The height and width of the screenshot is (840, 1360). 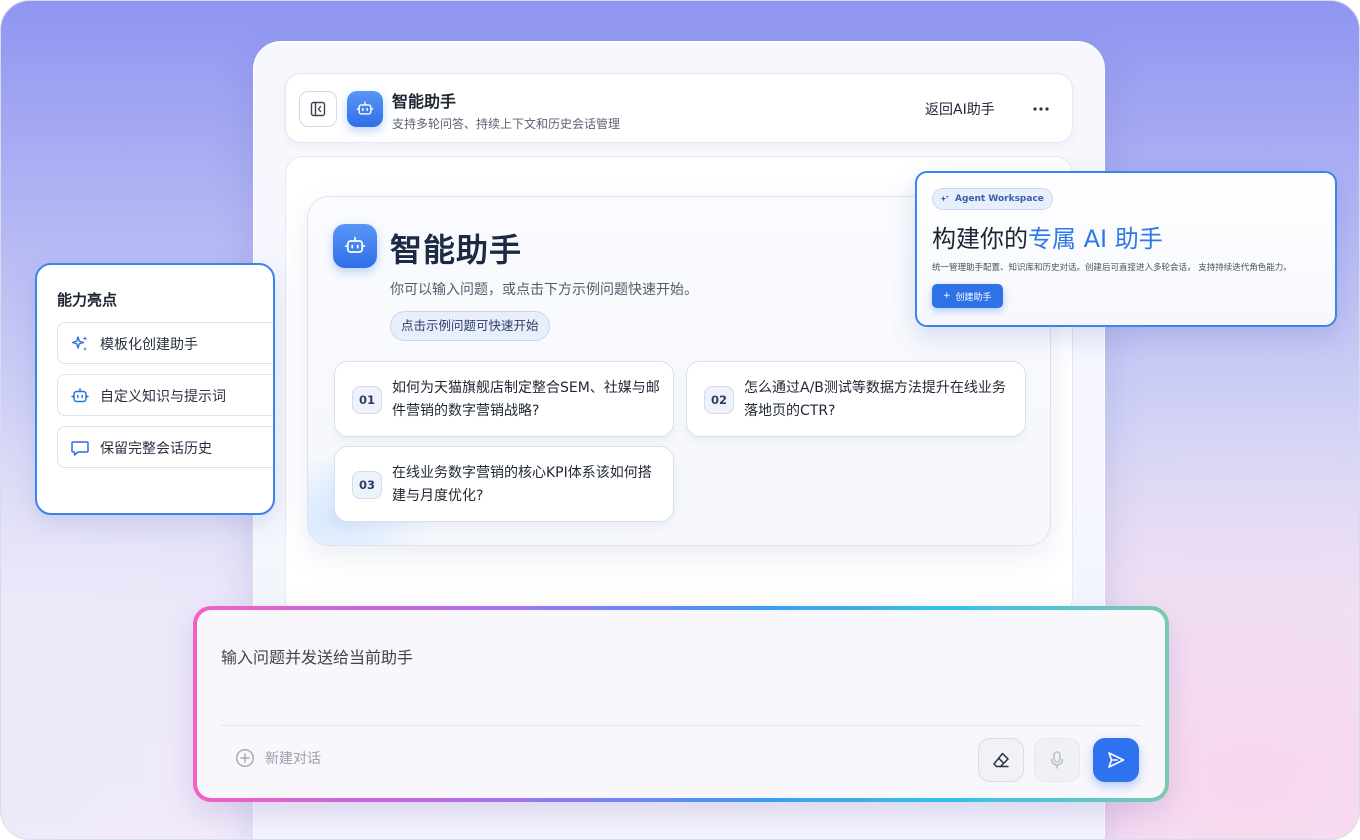 What do you see at coordinates (367, 400) in the screenshot?
I see `question-number: 01` at bounding box center [367, 400].